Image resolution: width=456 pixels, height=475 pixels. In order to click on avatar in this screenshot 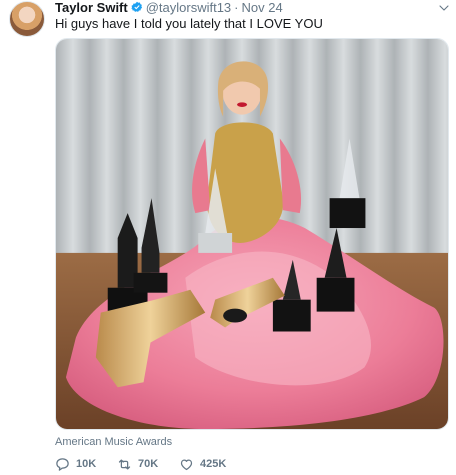, I will do `click(27, 19)`.